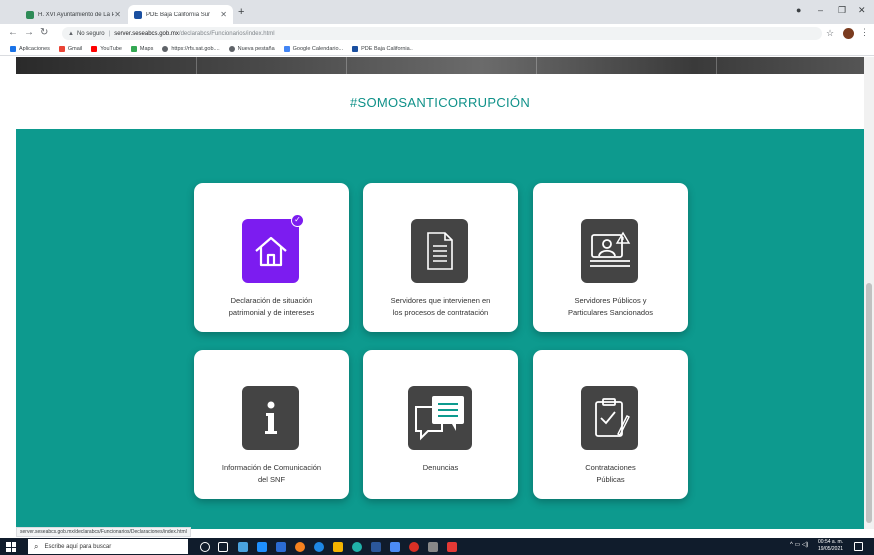 Image resolution: width=874 pixels, height=555 pixels. I want to click on card-label: Denuncias, so click(440, 467).